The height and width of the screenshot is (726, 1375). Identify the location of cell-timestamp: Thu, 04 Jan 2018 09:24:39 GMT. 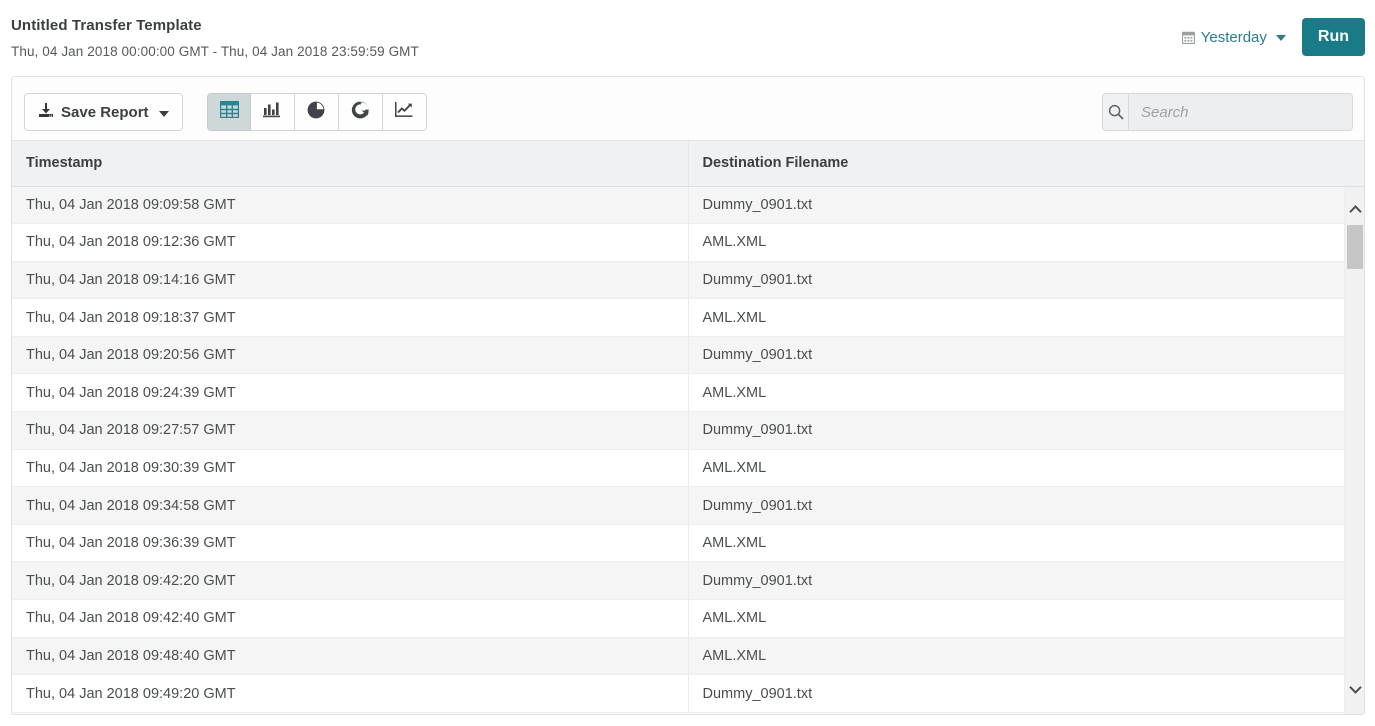
(350, 393).